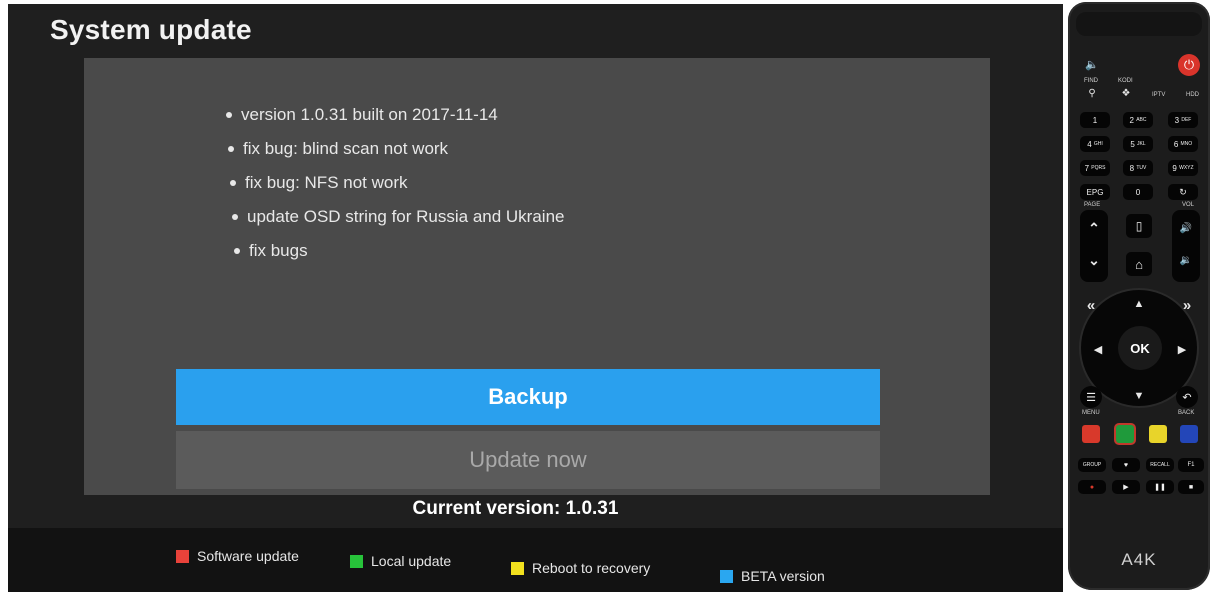 Image resolution: width=1213 pixels, height=596 pixels. I want to click on number-key-2: 2 ABC, so click(1138, 120).